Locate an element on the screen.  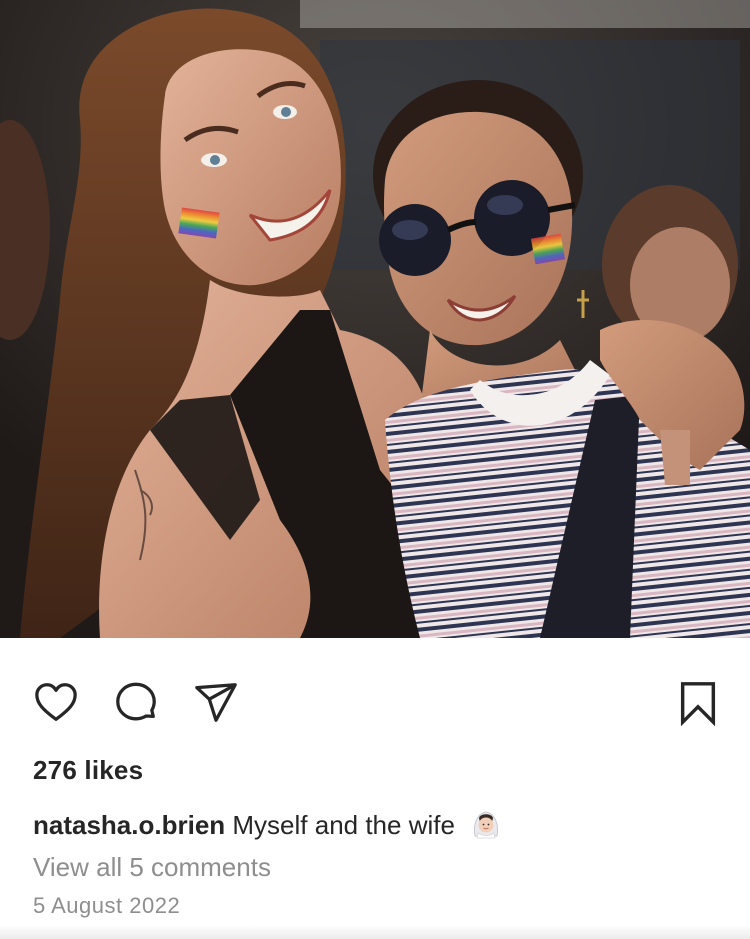
likes-count: 276 likes is located at coordinates (88, 770).